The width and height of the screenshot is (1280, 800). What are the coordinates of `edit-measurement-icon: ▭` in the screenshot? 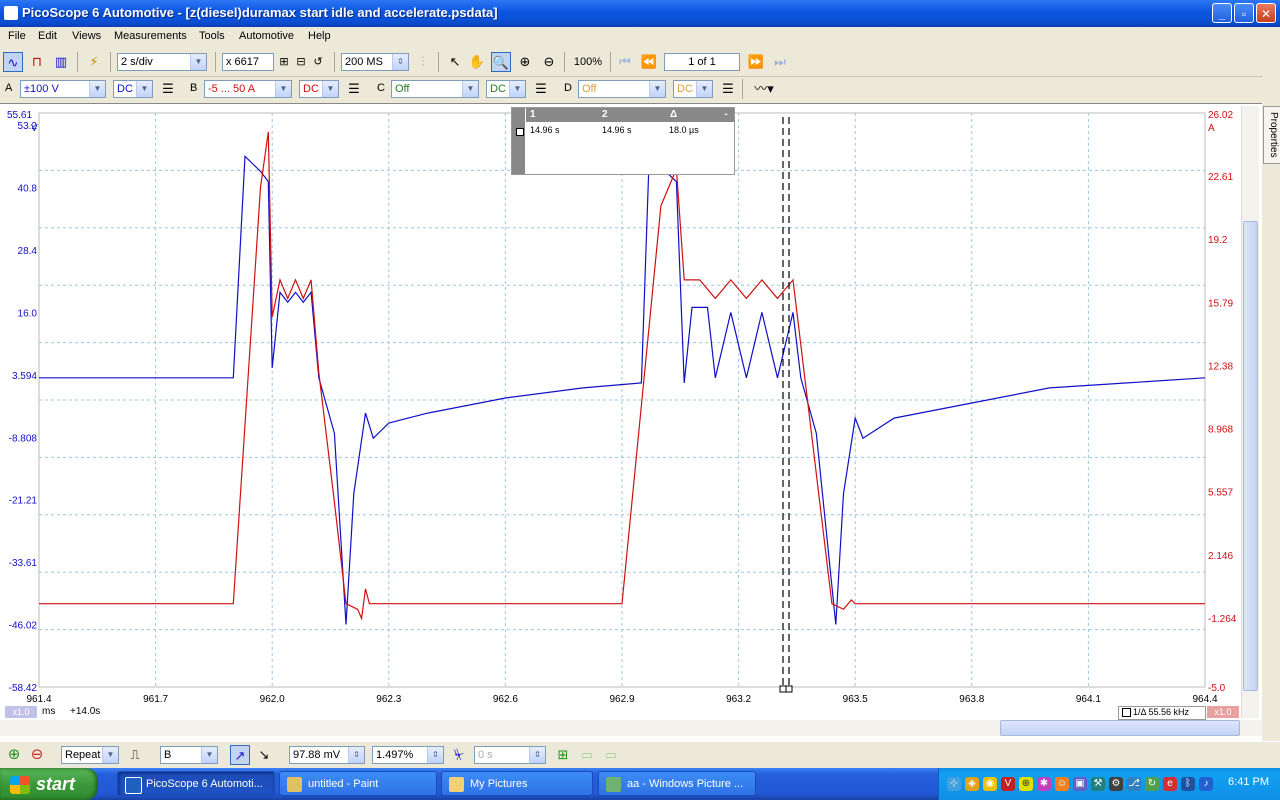 It's located at (587, 755).